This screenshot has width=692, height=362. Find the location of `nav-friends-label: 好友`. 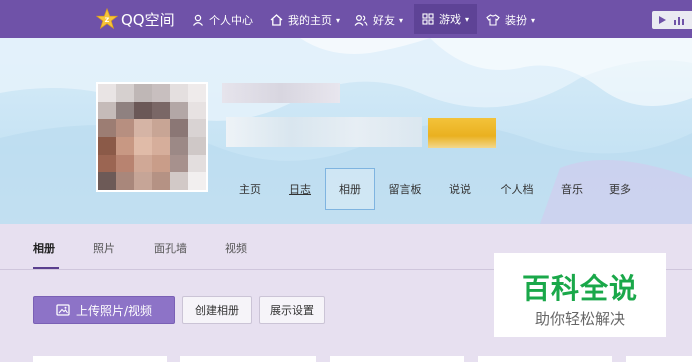

nav-friends-label: 好友 is located at coordinates (384, 20).